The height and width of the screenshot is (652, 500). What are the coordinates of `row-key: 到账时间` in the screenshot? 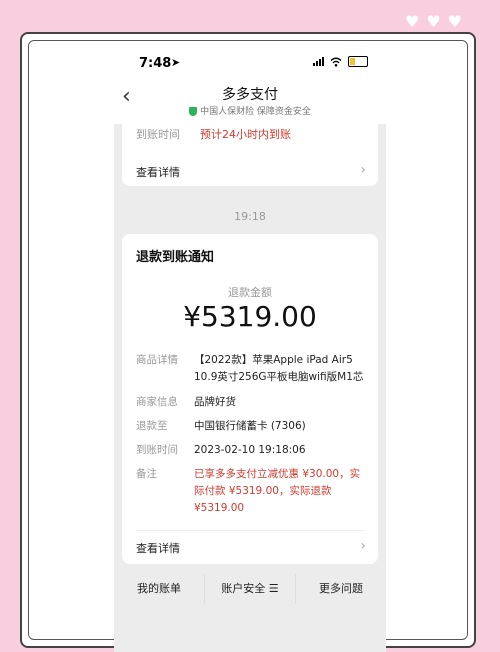 It's located at (157, 450).